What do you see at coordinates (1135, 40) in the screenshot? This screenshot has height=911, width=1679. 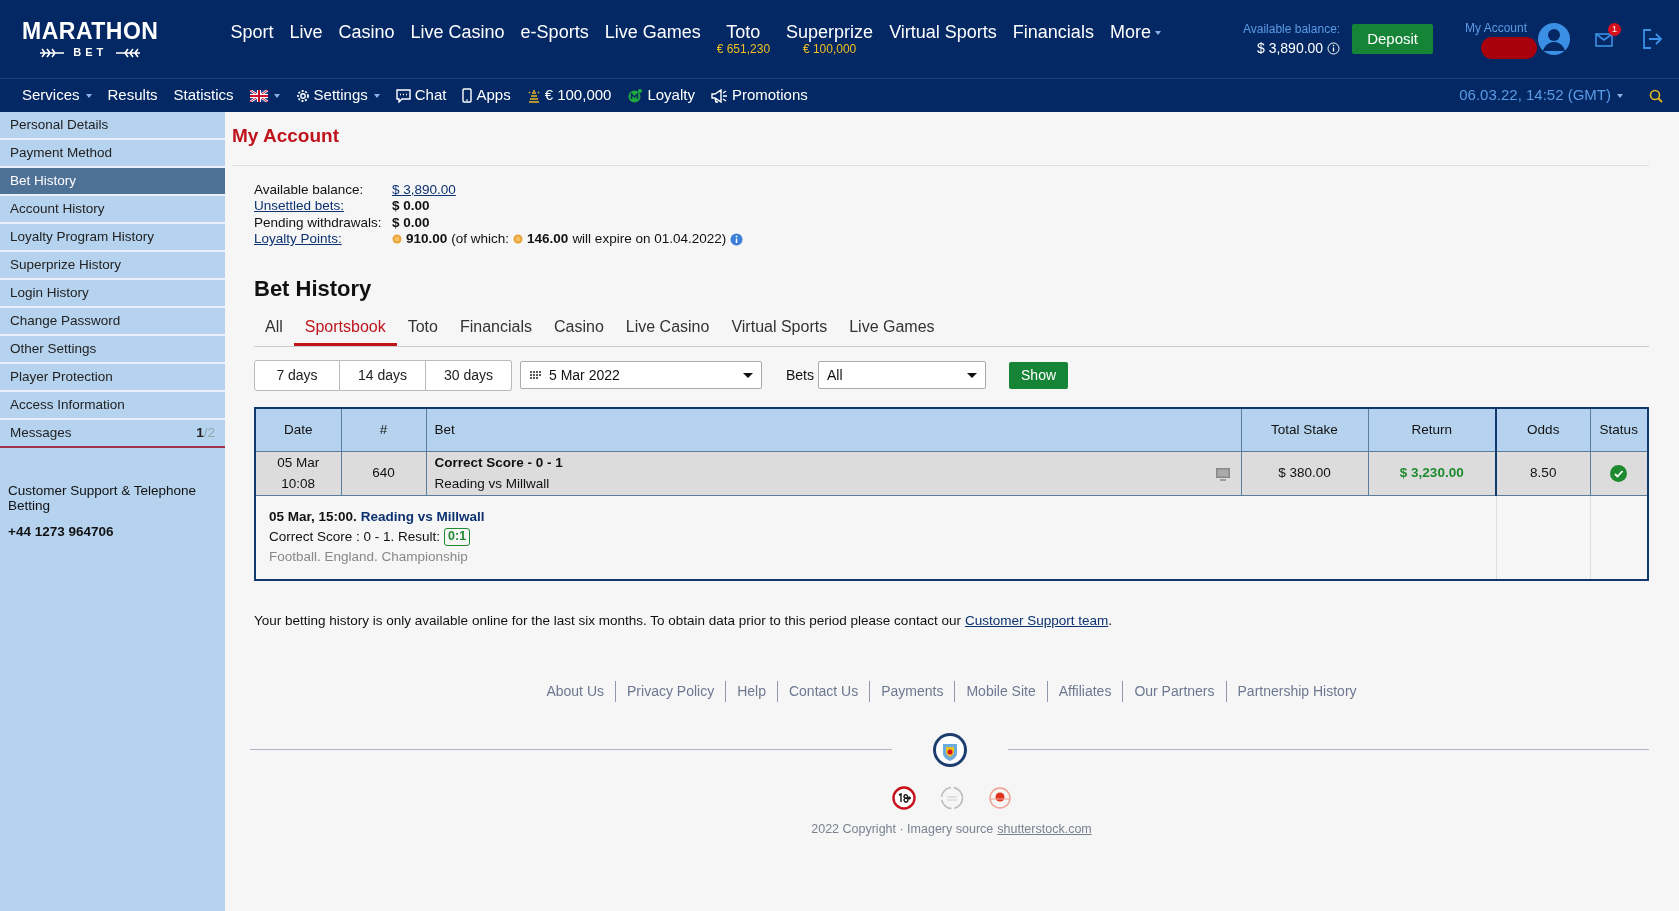 I see `nav-link: More` at bounding box center [1135, 40].